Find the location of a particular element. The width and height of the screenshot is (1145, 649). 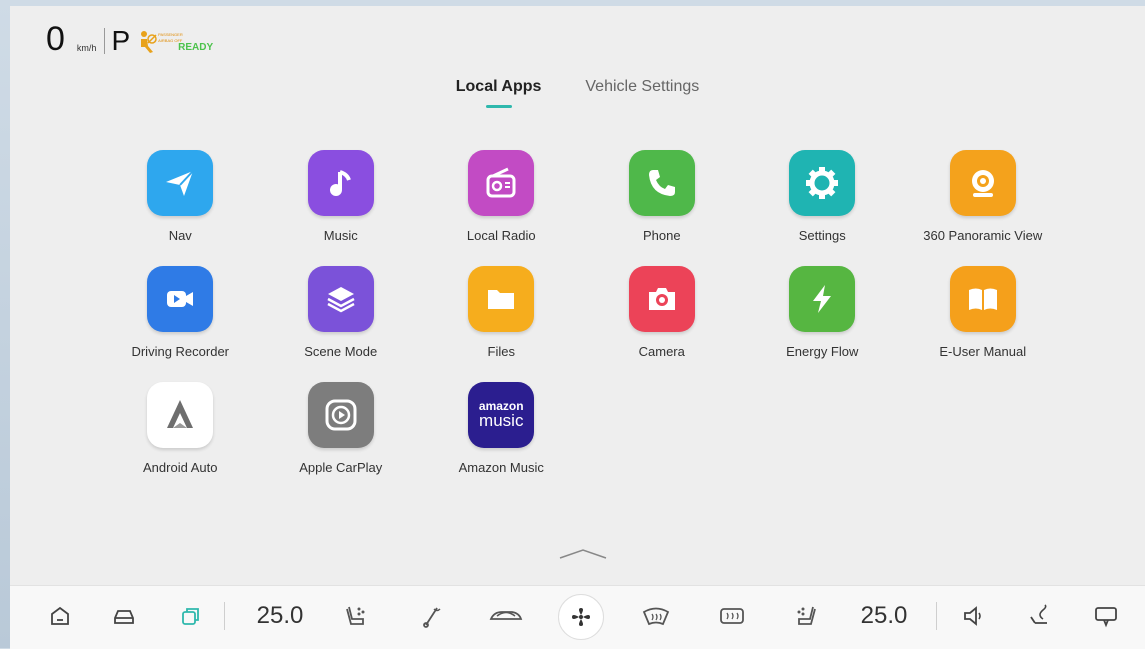

app-camera: Camera is located at coordinates (662, 313).